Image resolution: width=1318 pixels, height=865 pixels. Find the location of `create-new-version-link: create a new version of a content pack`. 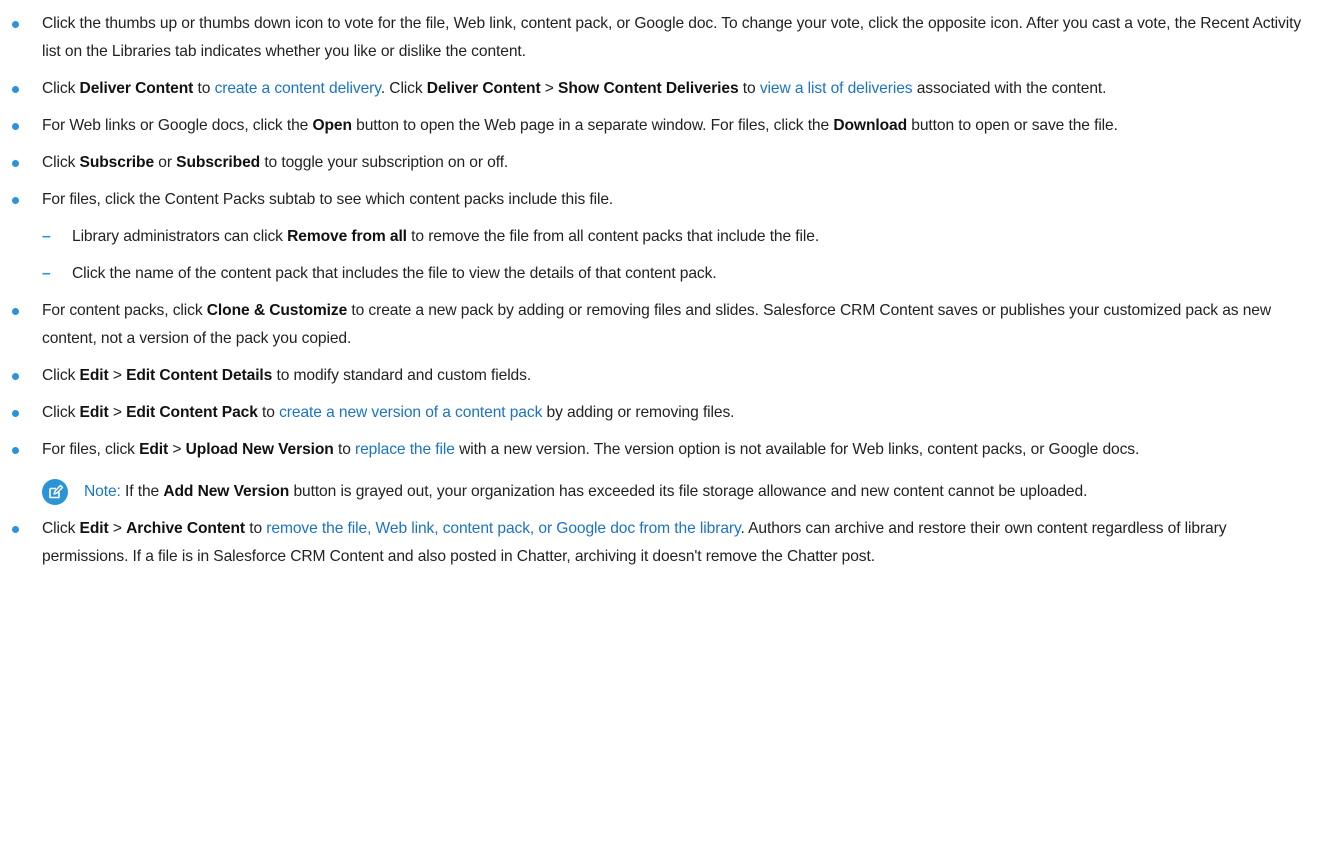

create-new-version-link: create a new version of a content pack is located at coordinates (410, 412).